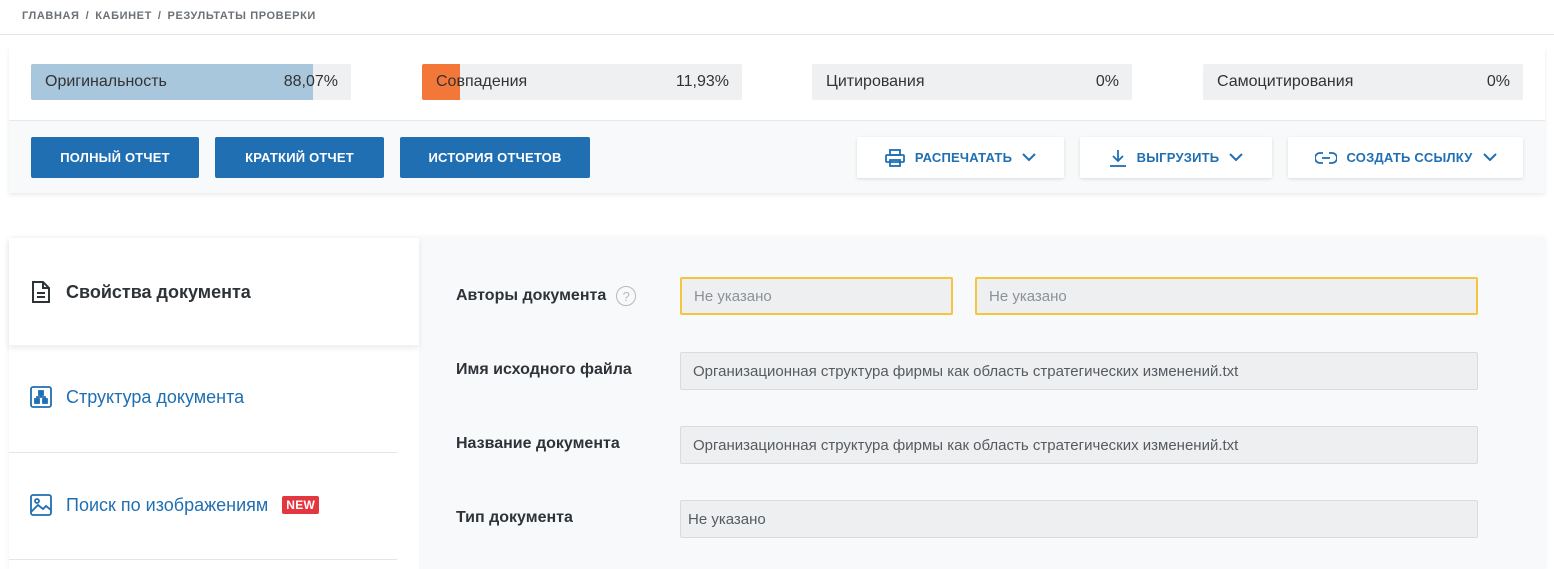 This screenshot has width=1554, height=569. Describe the element at coordinates (482, 81) in the screenshot. I see `stat-label: Совпадения` at that location.